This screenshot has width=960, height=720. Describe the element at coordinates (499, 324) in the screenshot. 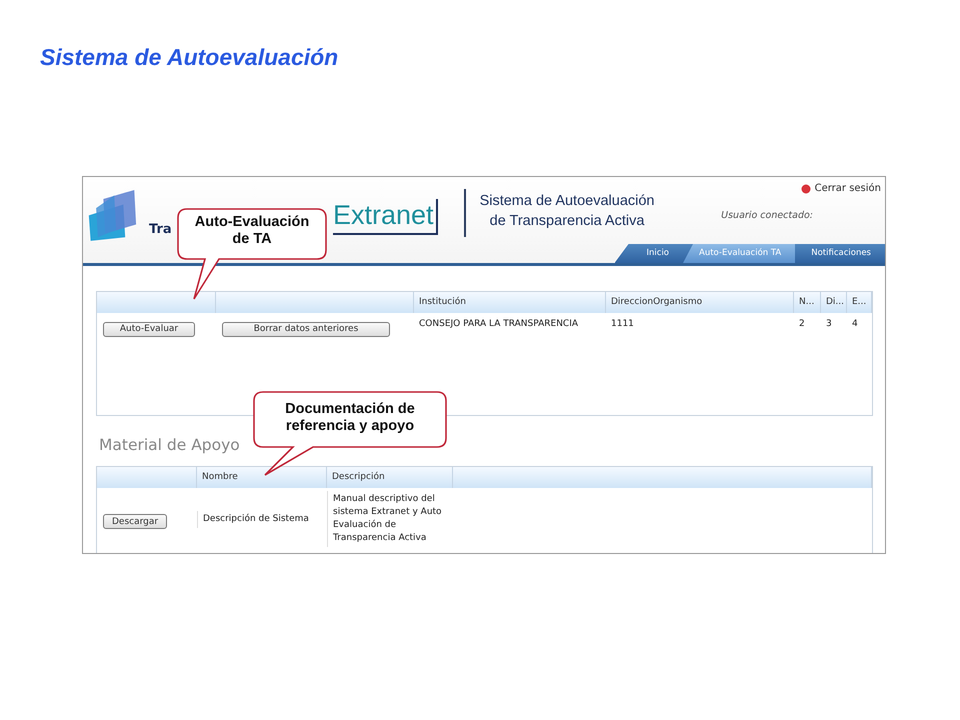

I see `table-cell-text: CONSEJO PARA LA TRANSPARENCIA` at that location.